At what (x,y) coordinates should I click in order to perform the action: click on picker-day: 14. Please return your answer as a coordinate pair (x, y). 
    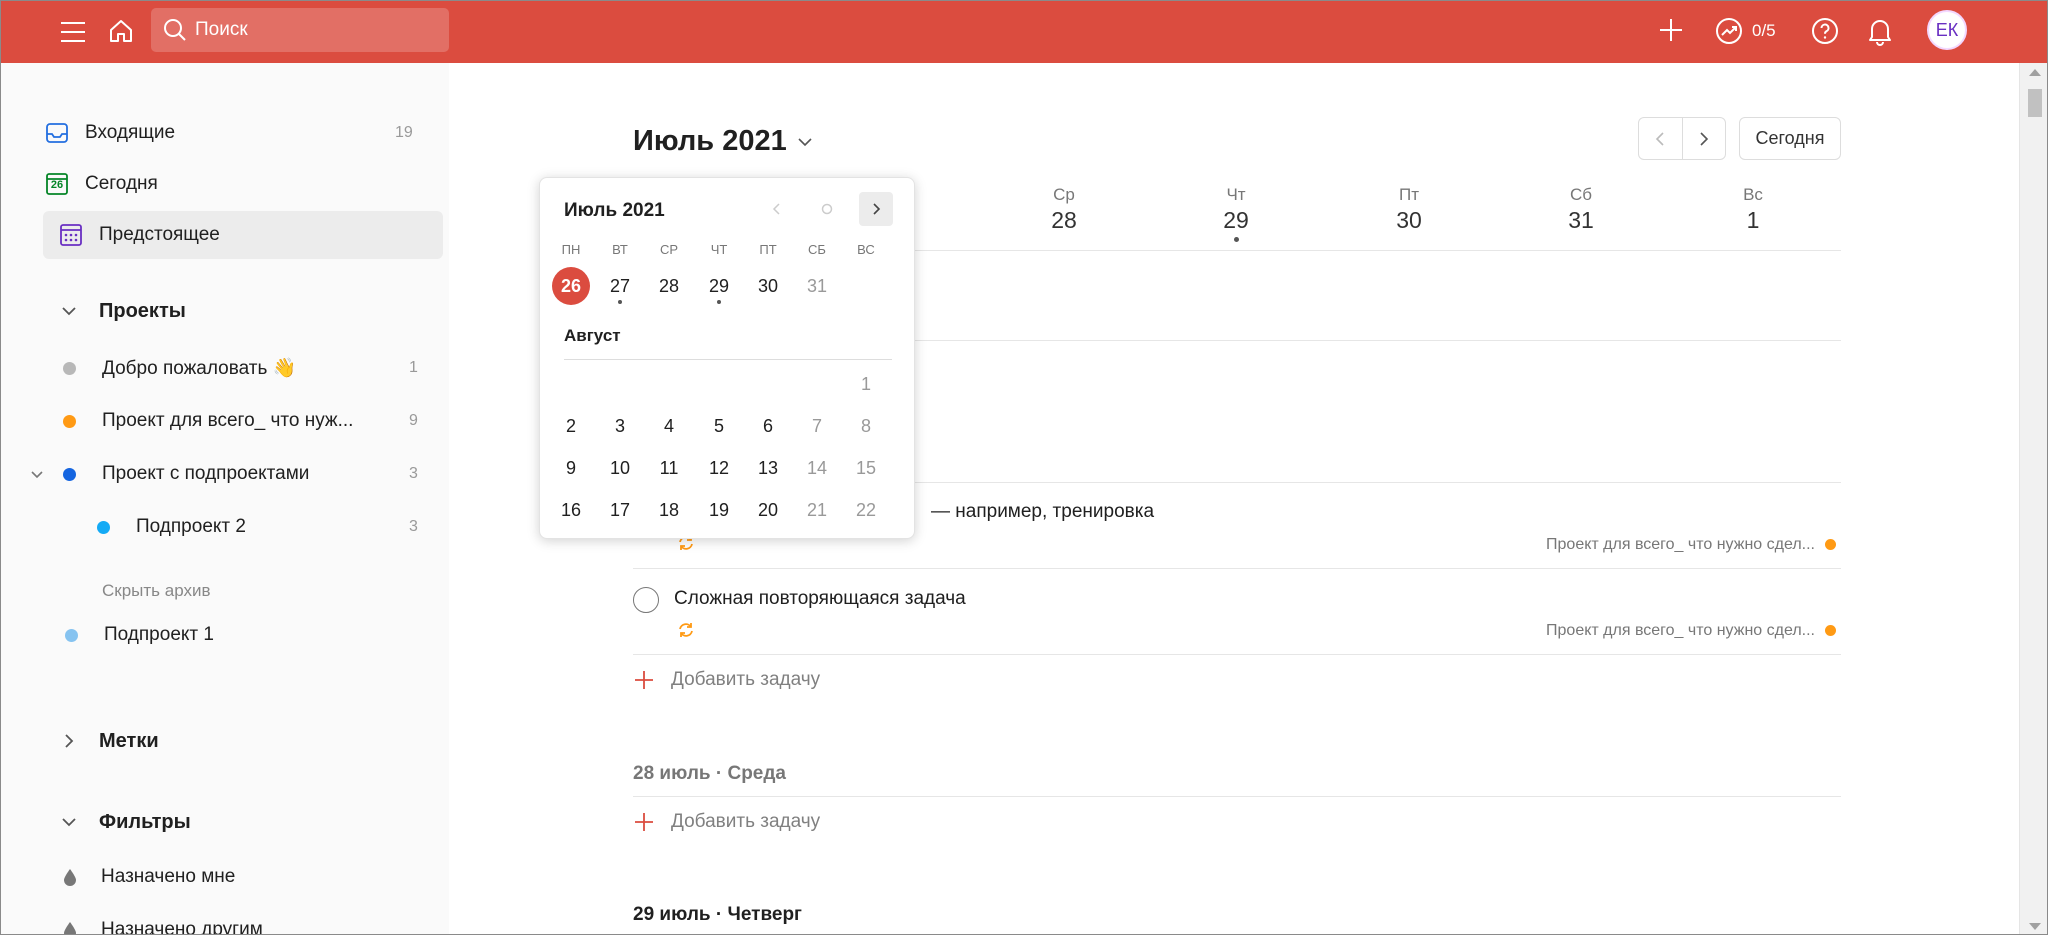
    Looking at the image, I should click on (817, 468).